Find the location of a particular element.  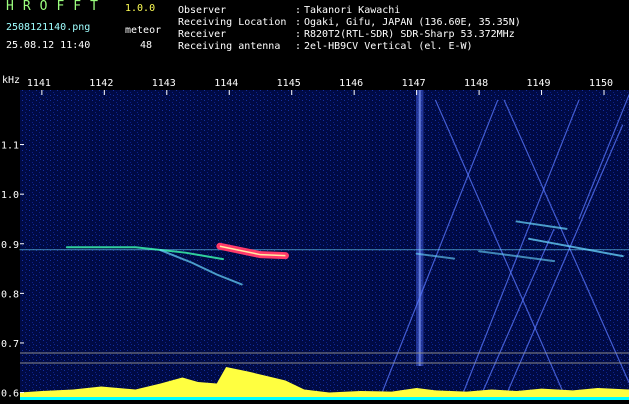

receiver-label: Receiver is located at coordinates (202, 34).